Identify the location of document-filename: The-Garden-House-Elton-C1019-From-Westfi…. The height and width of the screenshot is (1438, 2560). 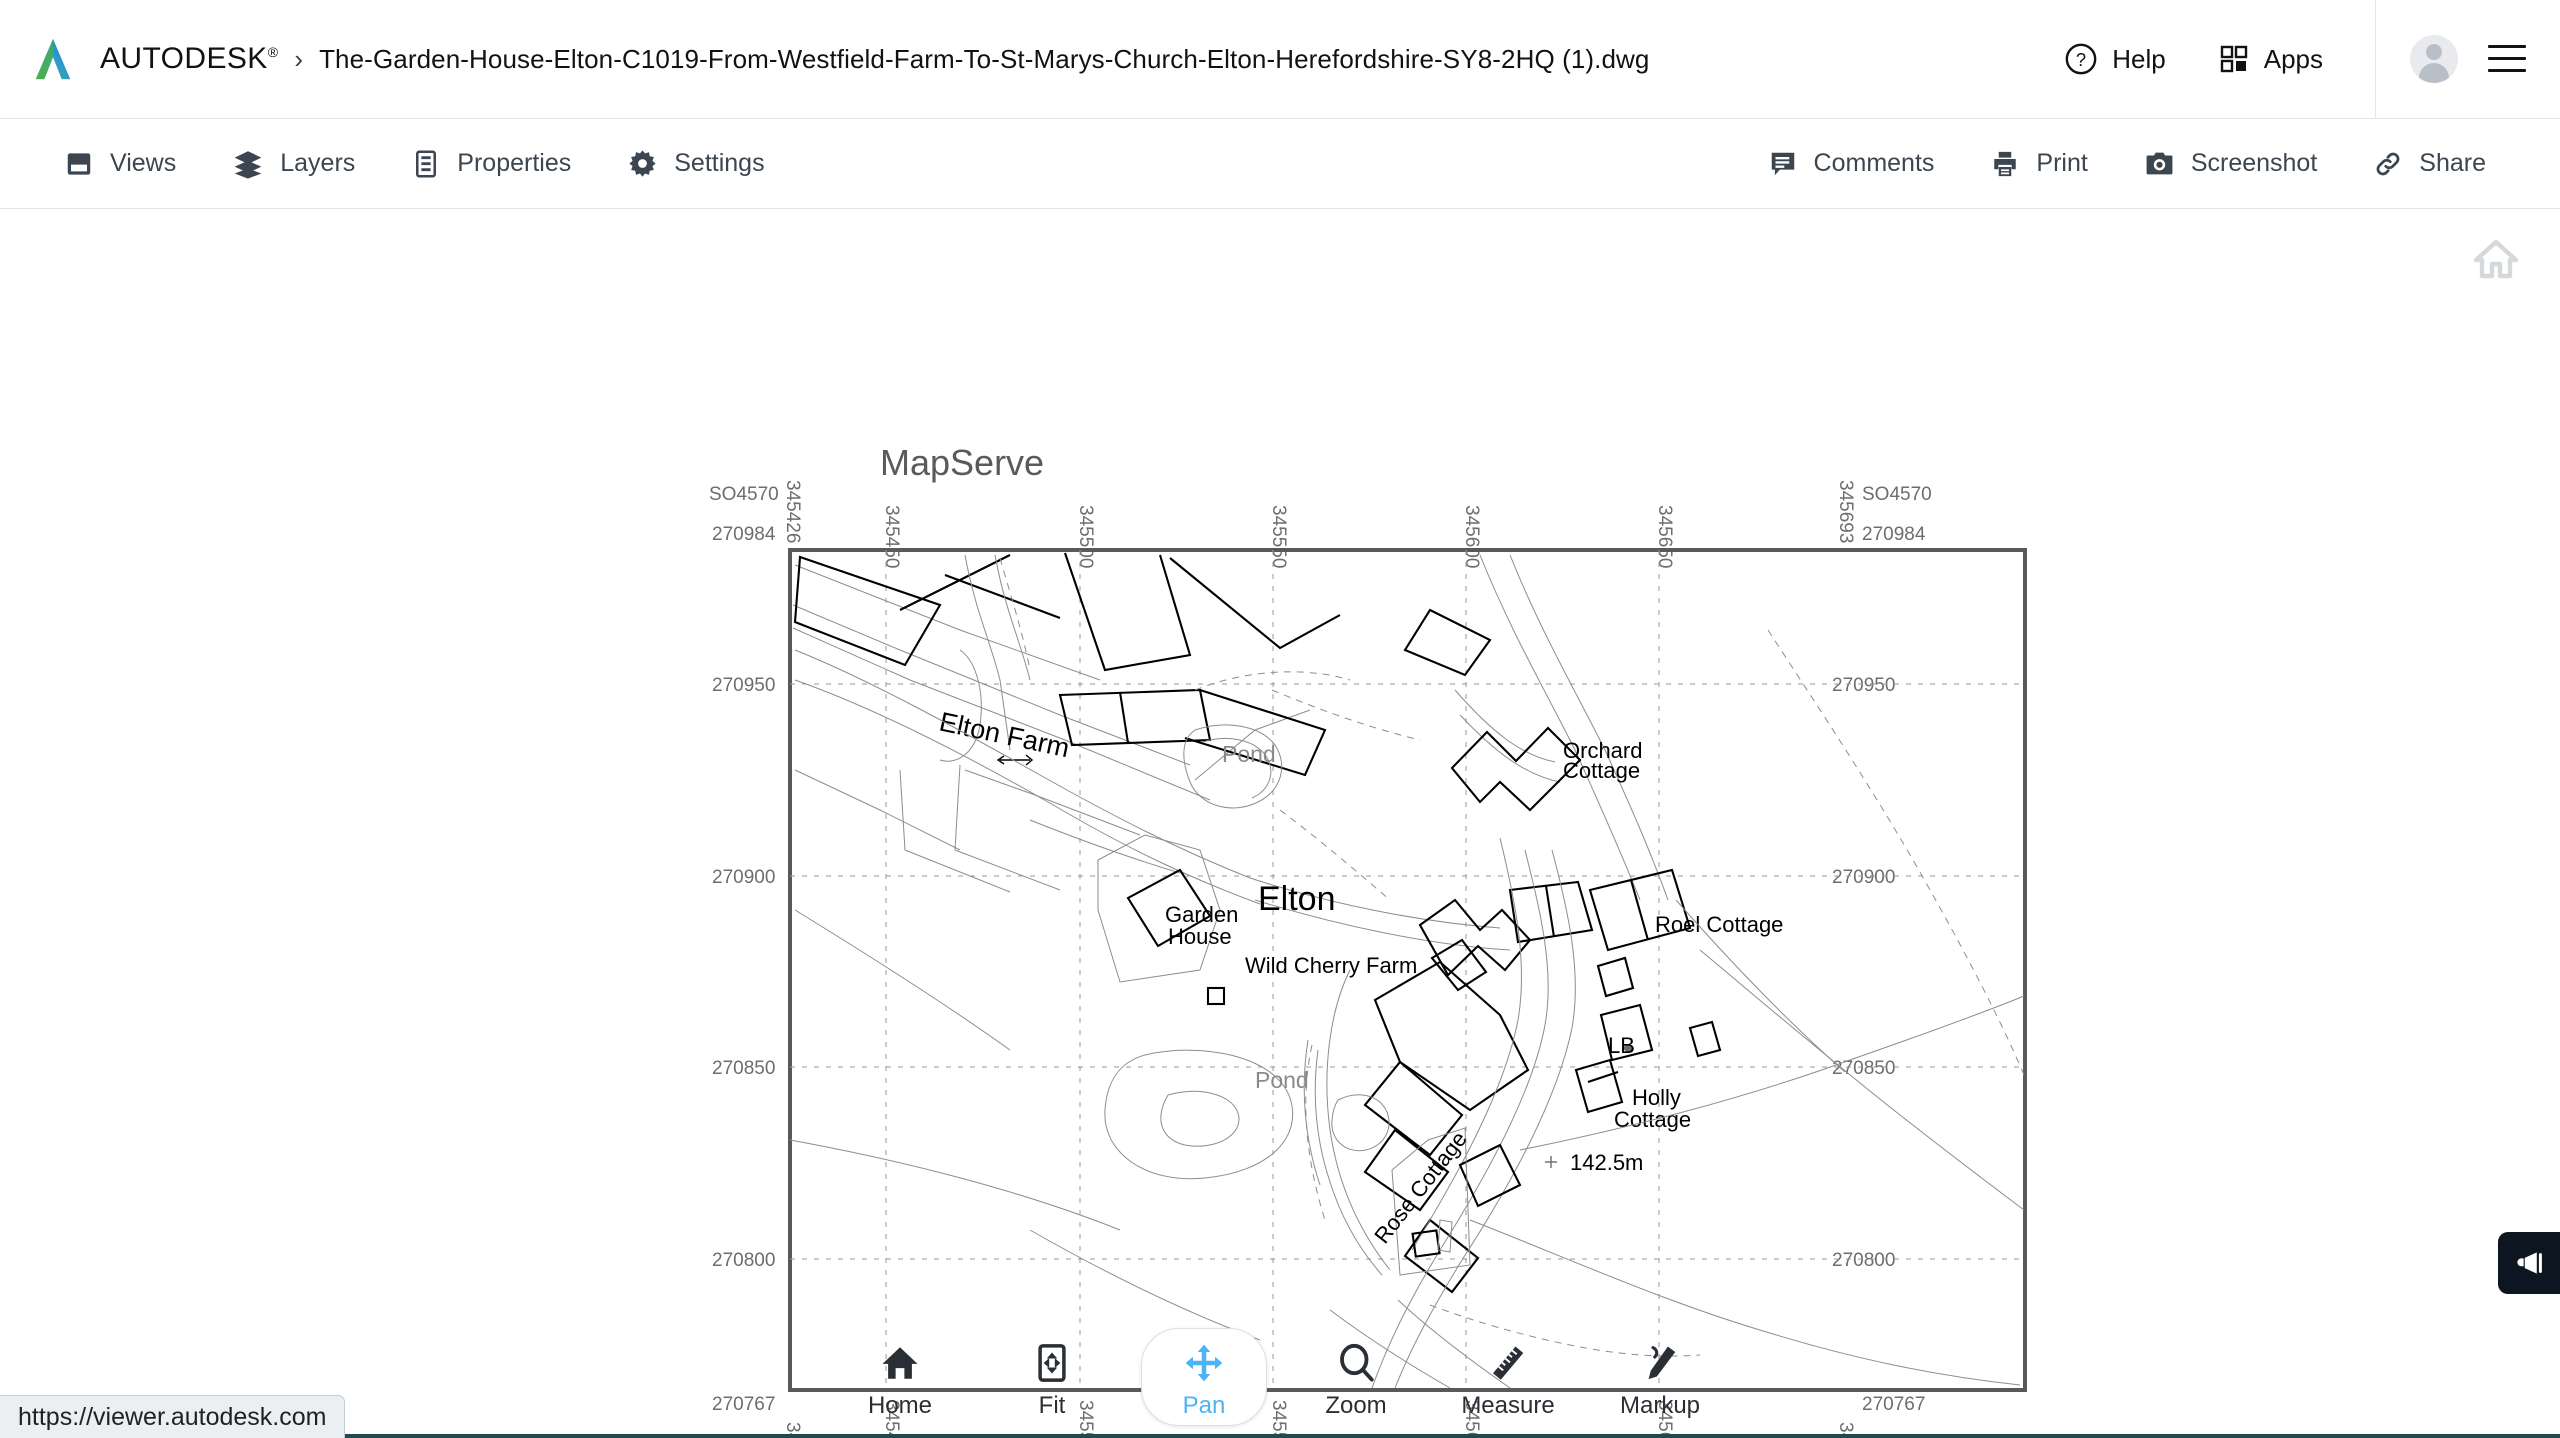
(984, 58).